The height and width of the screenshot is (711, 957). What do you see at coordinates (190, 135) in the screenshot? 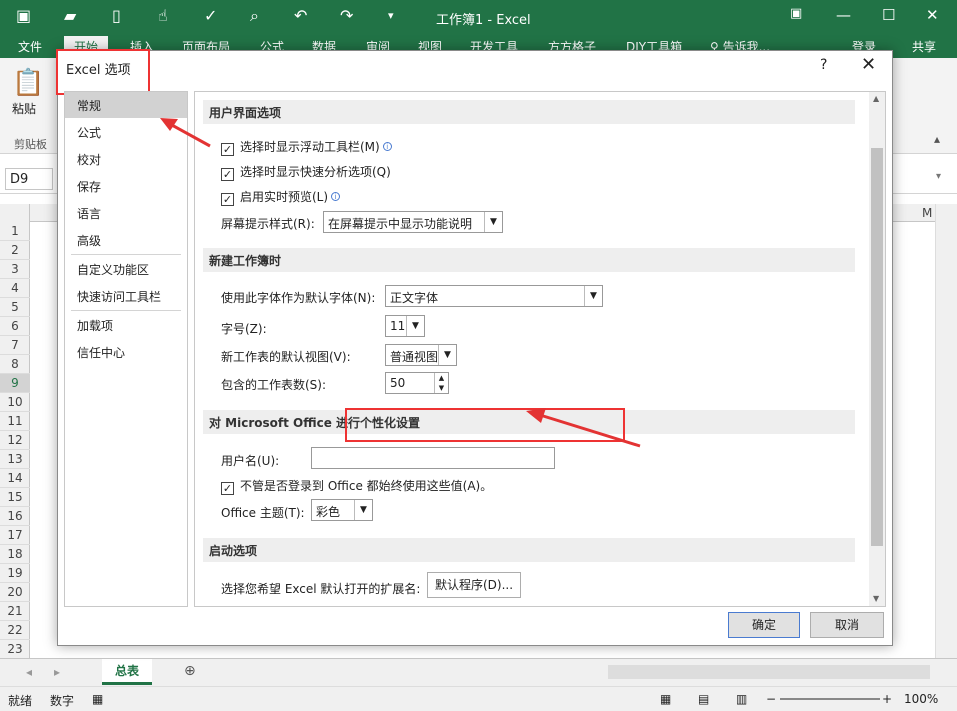
I see `arrow-to-general` at bounding box center [190, 135].